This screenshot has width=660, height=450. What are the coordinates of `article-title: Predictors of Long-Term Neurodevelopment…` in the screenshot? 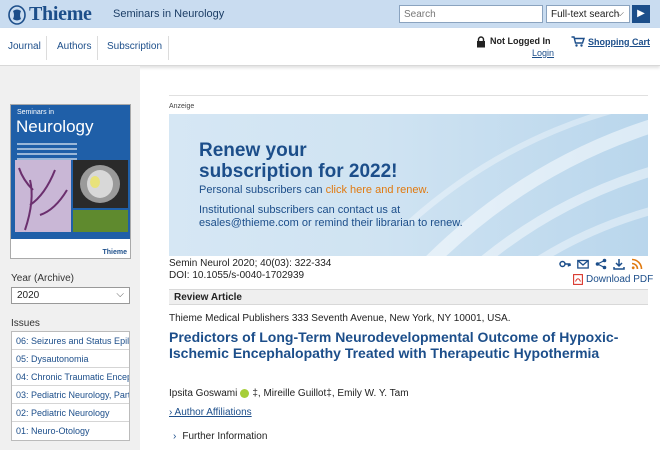 It's located at (394, 345).